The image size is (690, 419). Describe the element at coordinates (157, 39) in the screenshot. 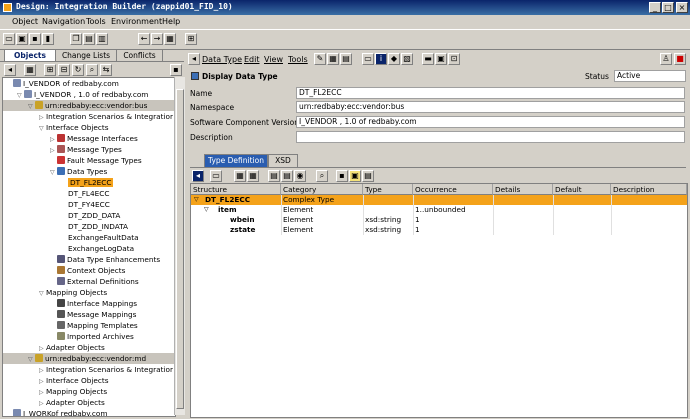

I see `forward-icon: →` at that location.